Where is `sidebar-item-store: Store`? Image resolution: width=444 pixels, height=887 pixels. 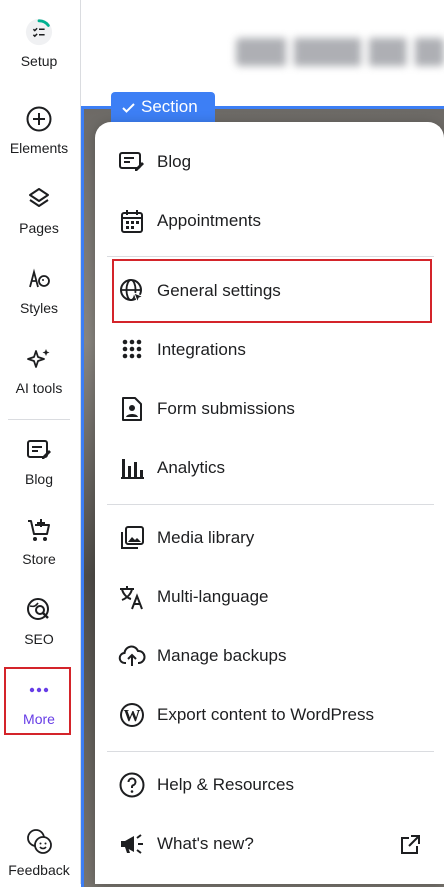
sidebar-item-store: Store is located at coordinates (39, 541).